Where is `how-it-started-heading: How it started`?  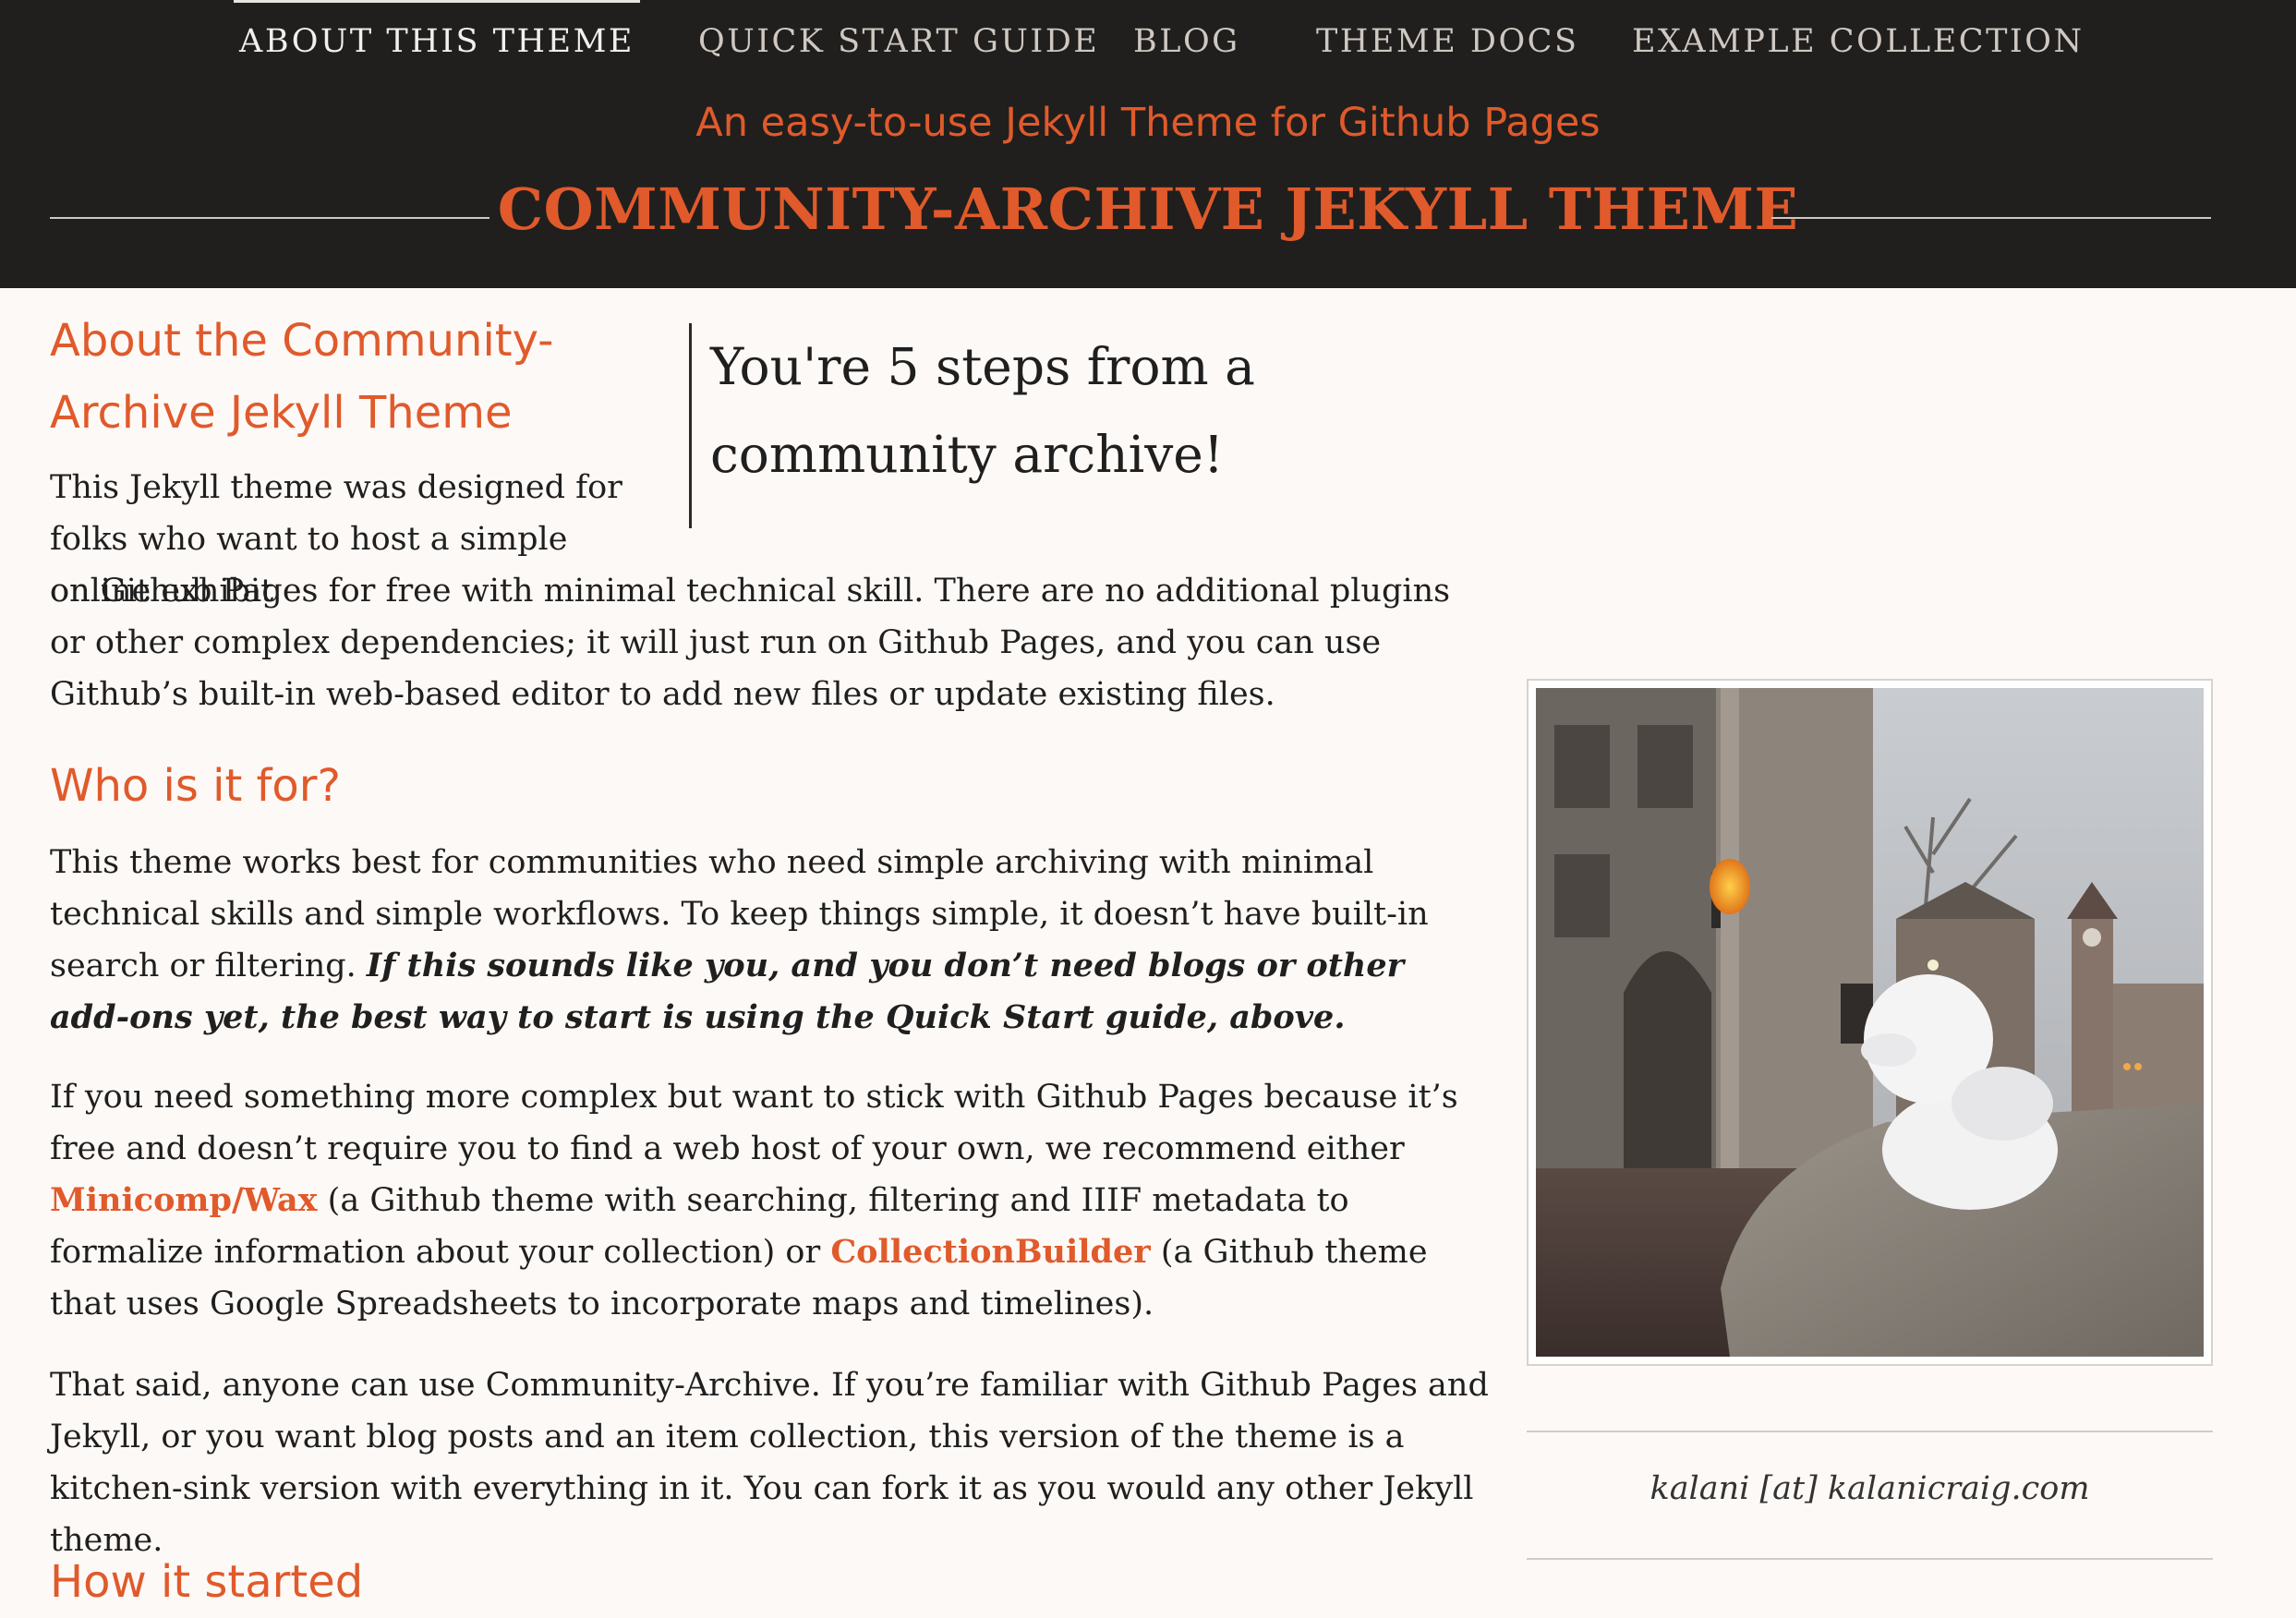 how-it-started-heading: How it started is located at coordinates (207, 1582).